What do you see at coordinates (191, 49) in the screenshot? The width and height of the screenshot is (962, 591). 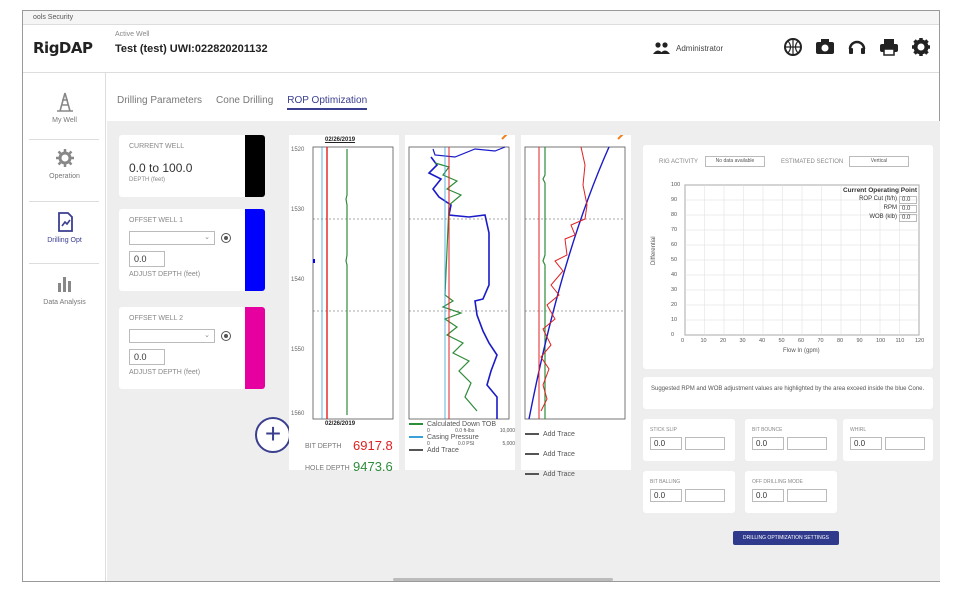 I see `active-well-name: Test (test) UWI:022820201132` at bounding box center [191, 49].